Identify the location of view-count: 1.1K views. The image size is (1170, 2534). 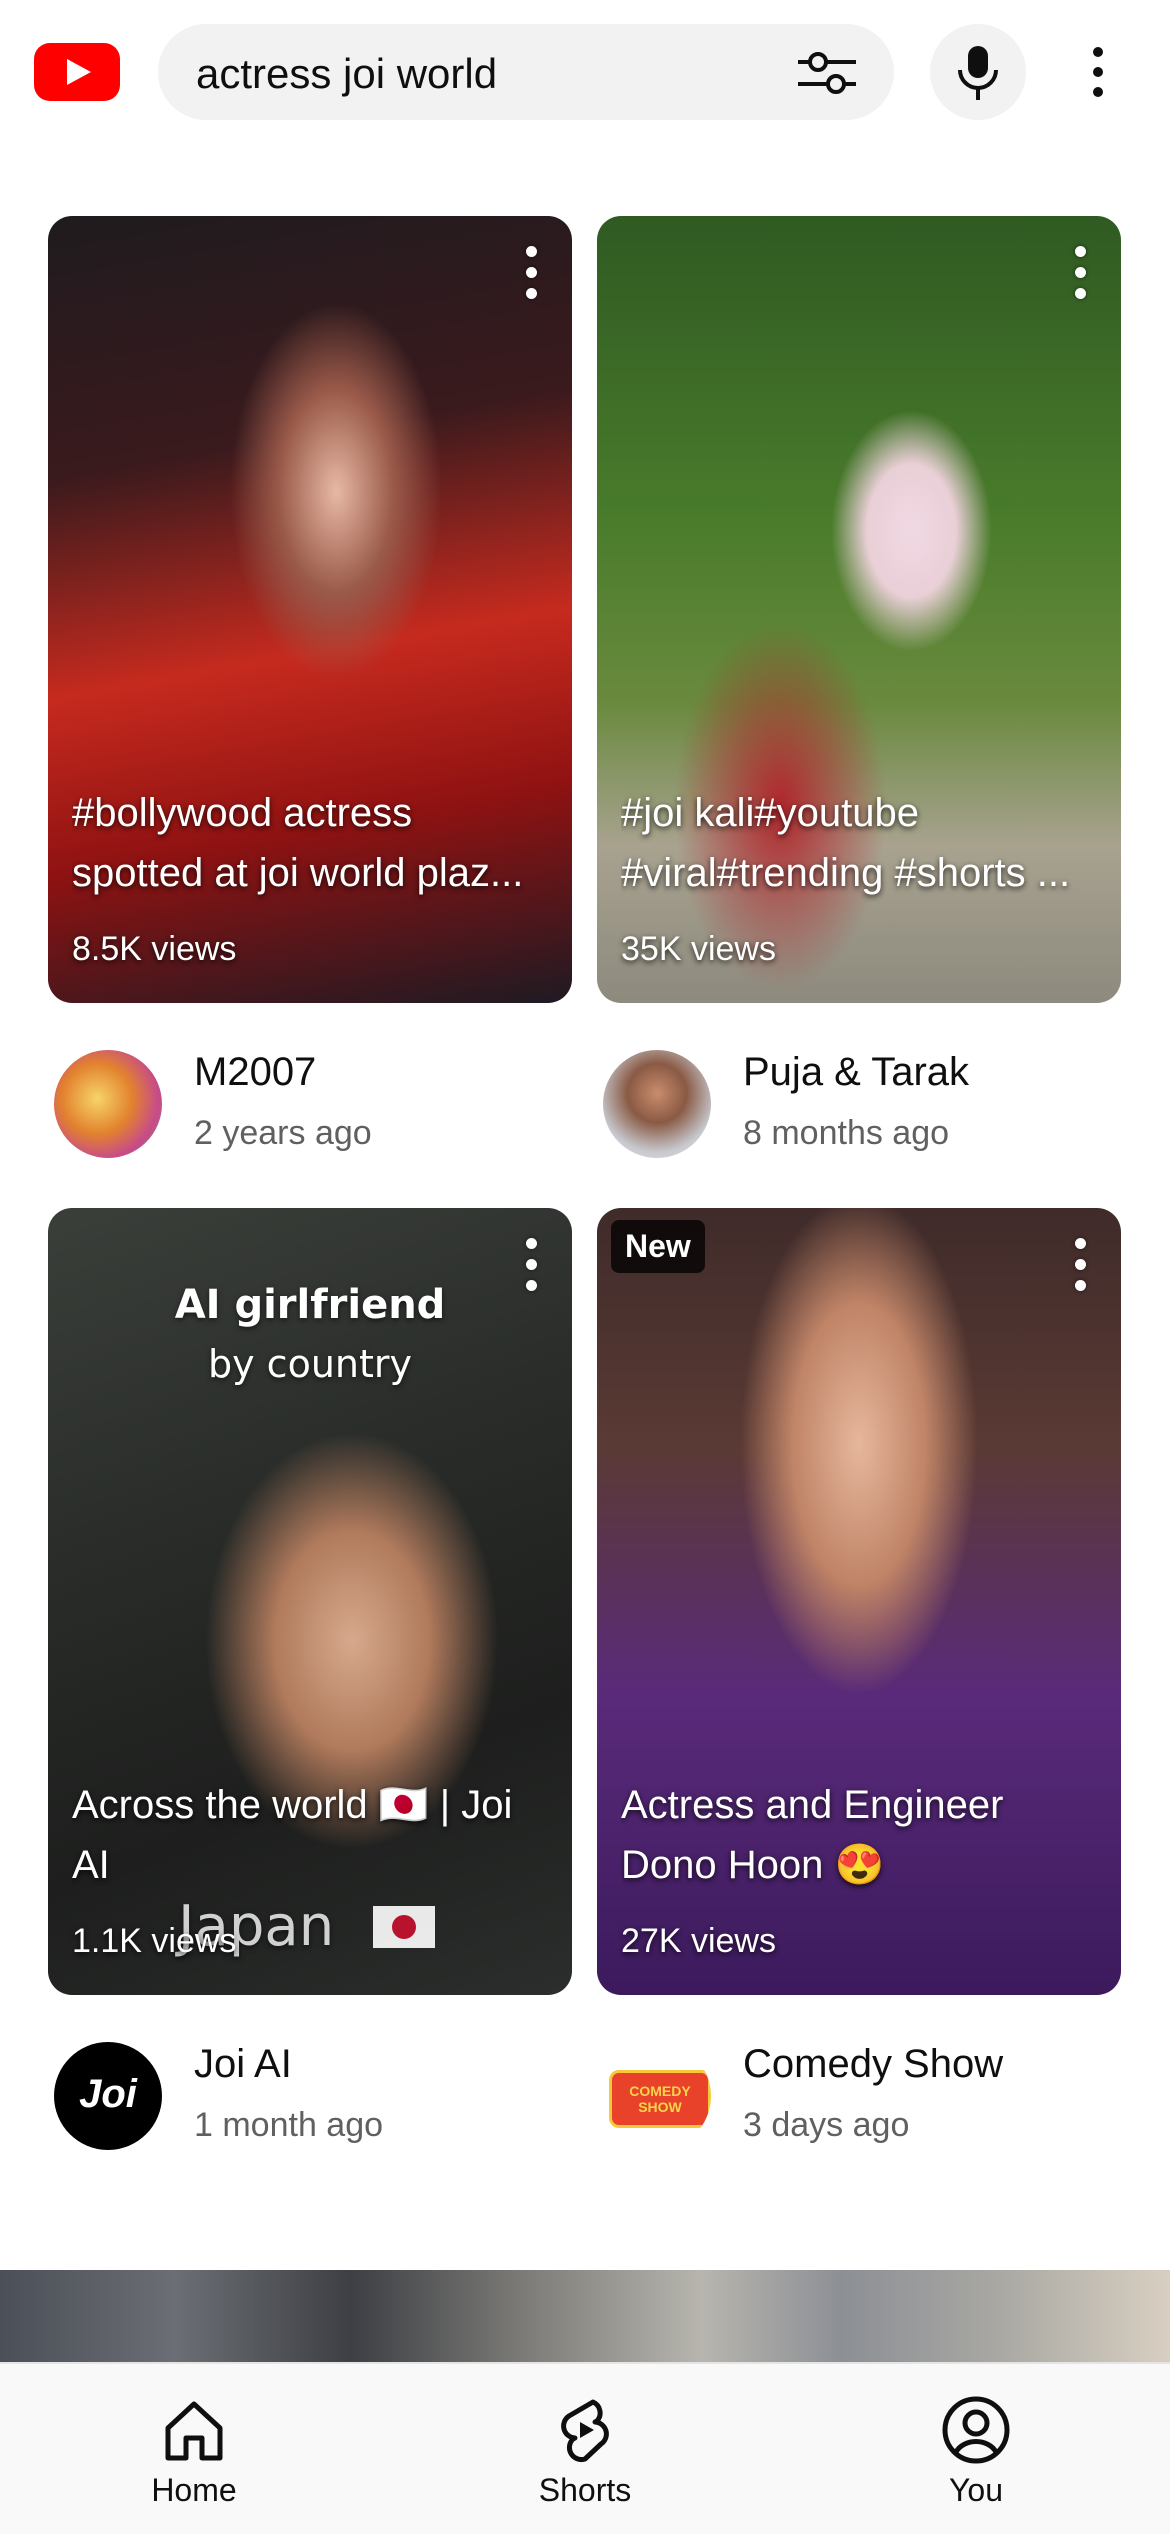
(154, 1941).